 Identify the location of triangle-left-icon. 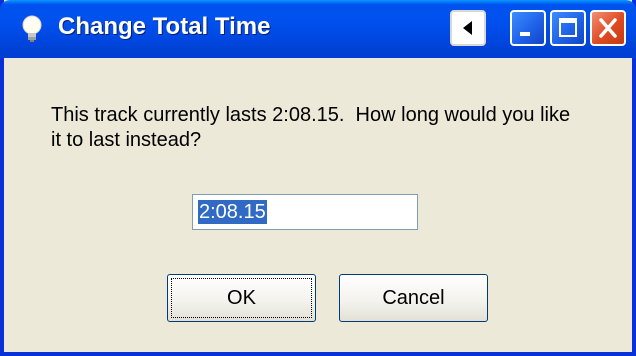
(467, 28).